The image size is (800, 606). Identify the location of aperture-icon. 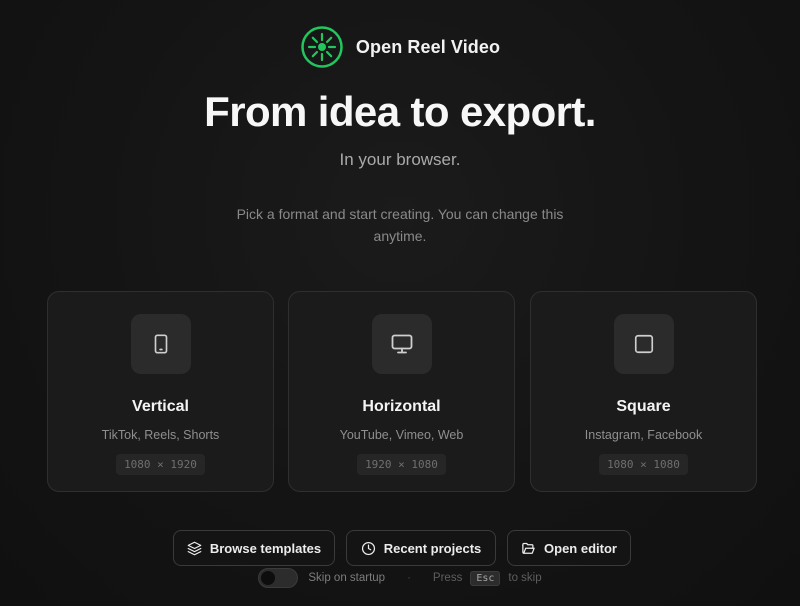
(322, 47).